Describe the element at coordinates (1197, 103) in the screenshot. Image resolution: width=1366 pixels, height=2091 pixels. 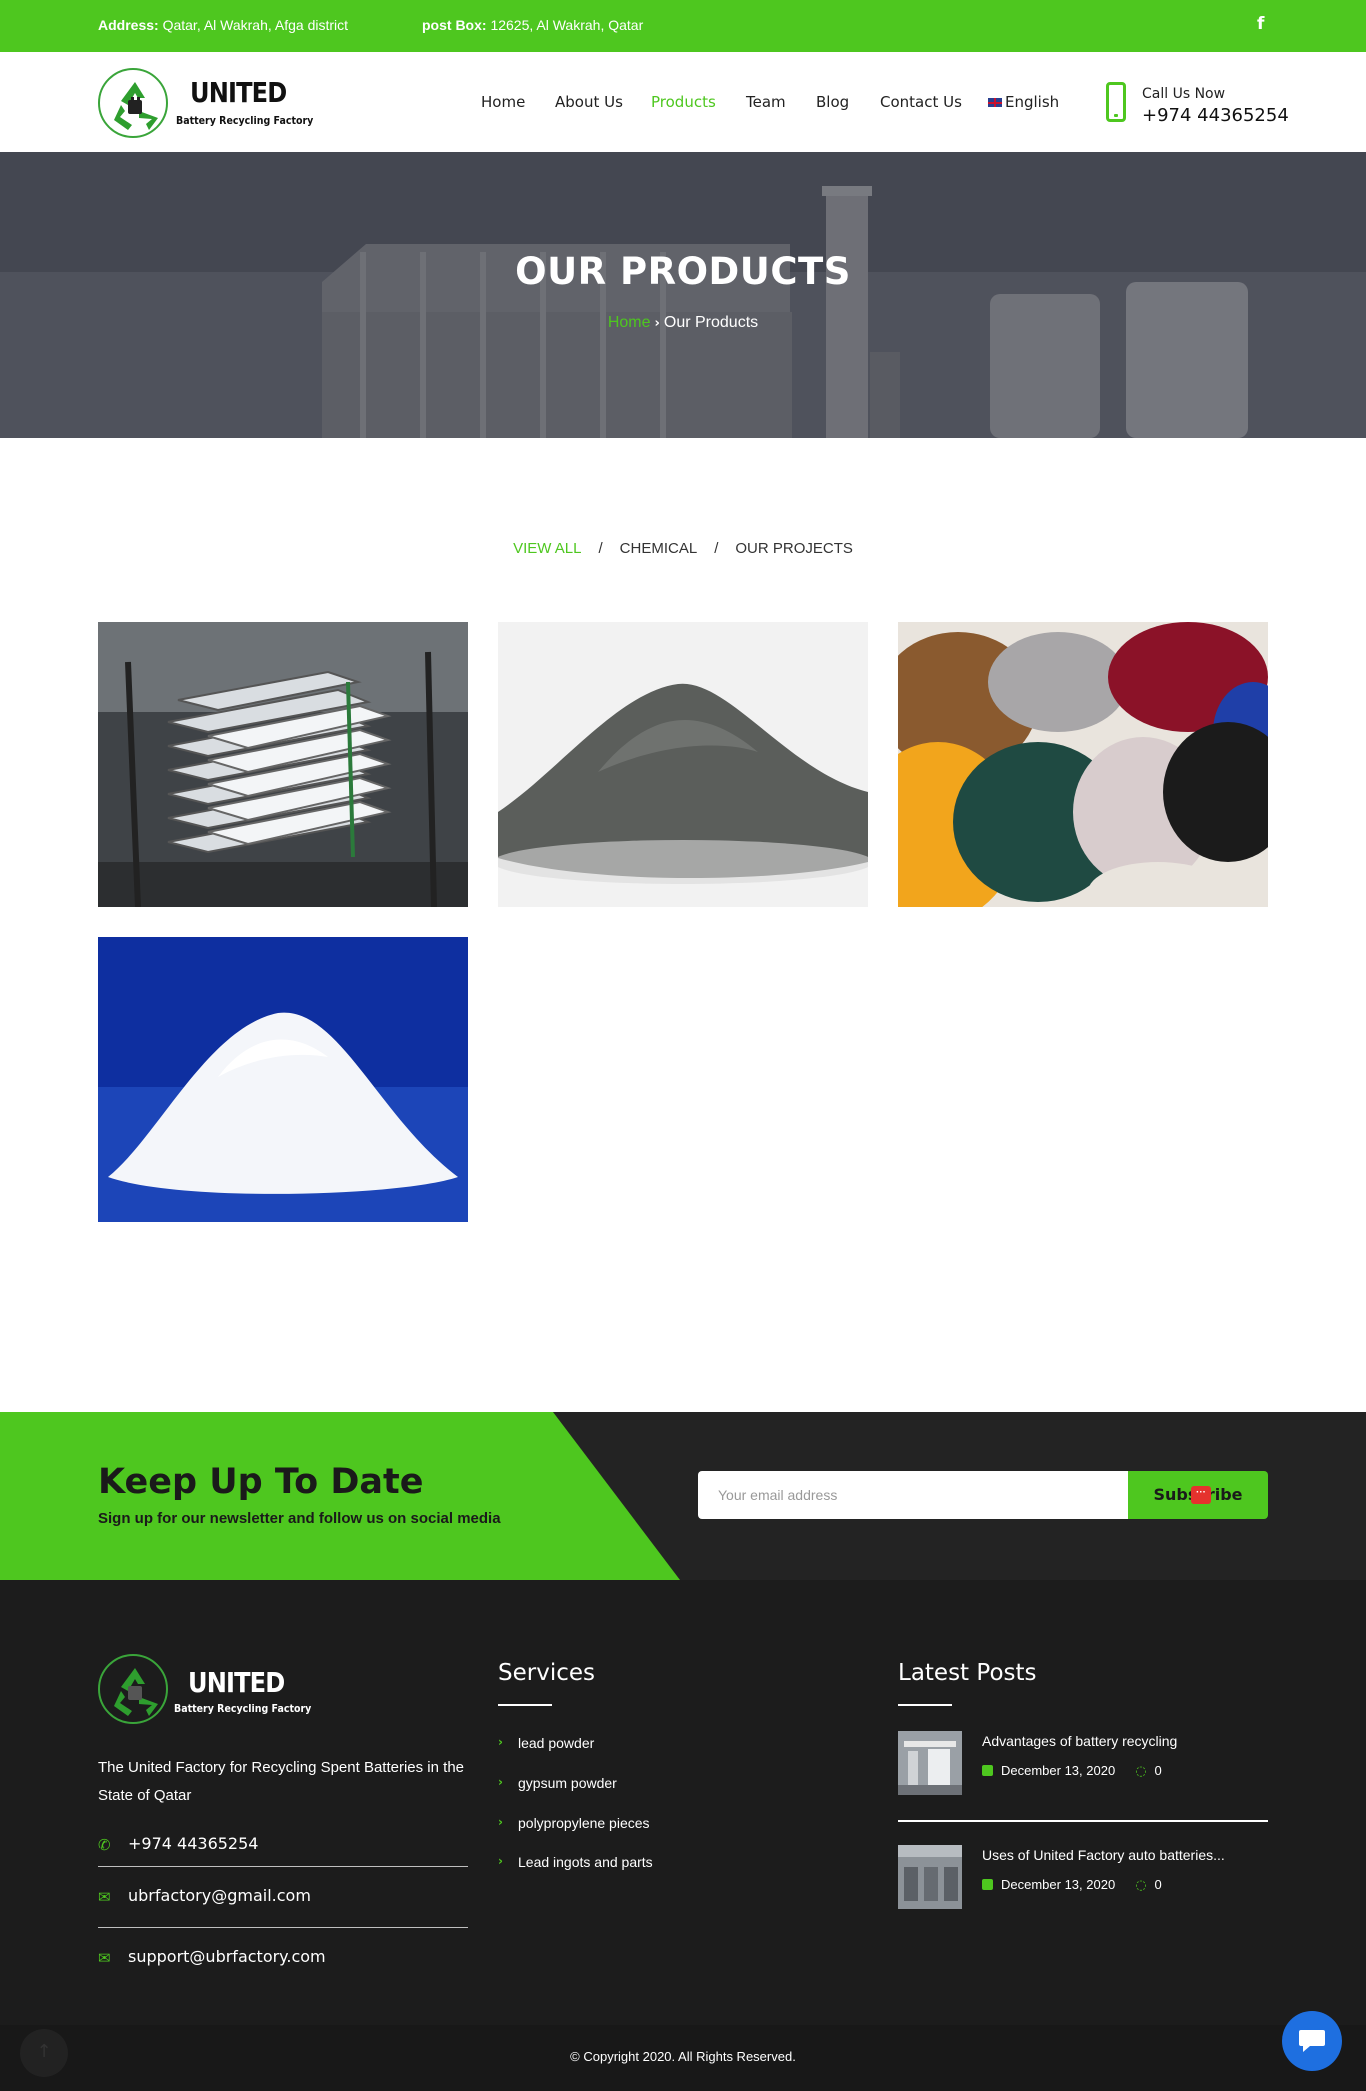
I see `call-us-block: Call Us Now +974 44365254` at that location.